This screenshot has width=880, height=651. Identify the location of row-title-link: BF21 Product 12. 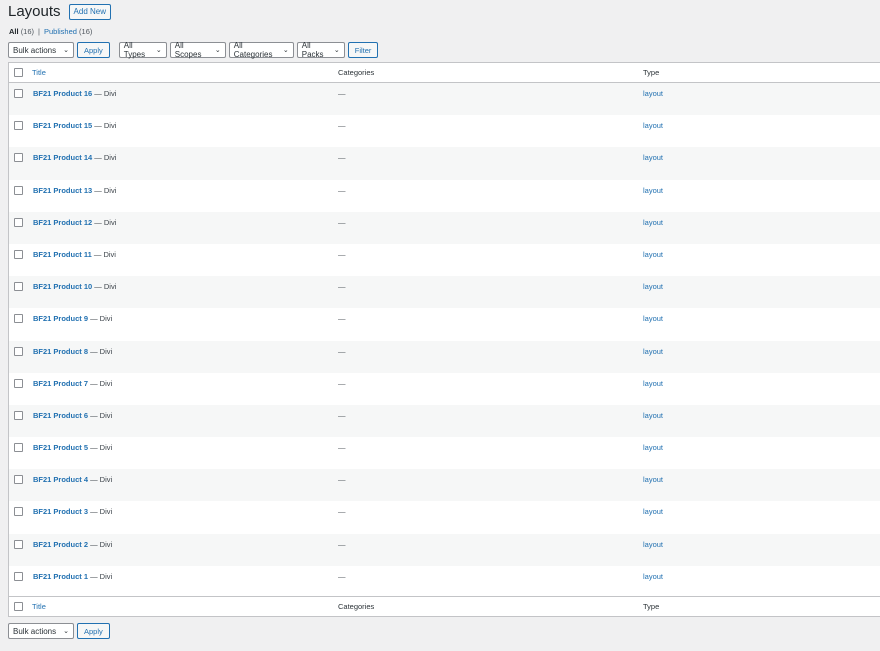
(62, 222).